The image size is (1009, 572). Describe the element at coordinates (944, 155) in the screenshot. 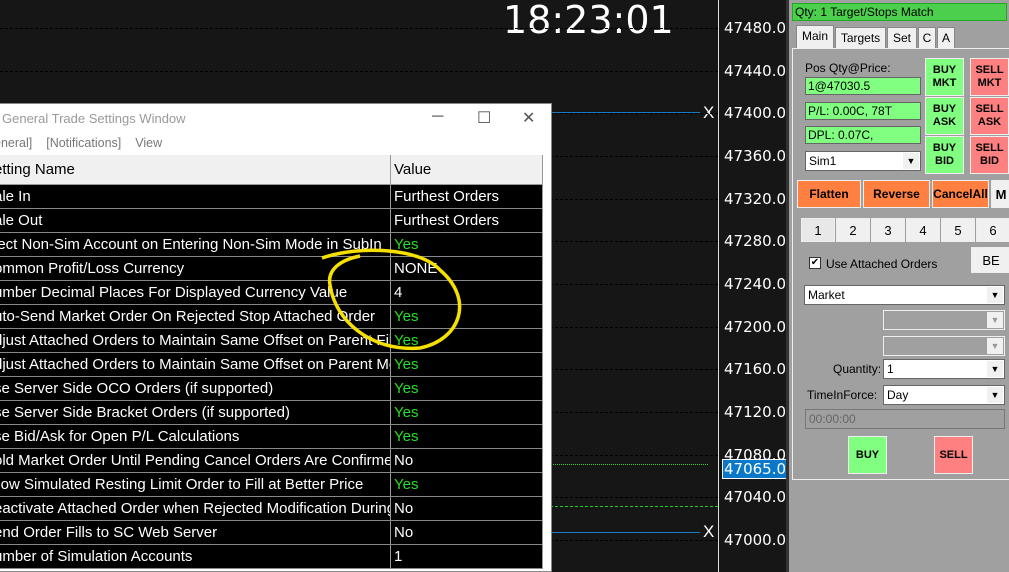

I see `buy-bid-button: BUY BID` at that location.